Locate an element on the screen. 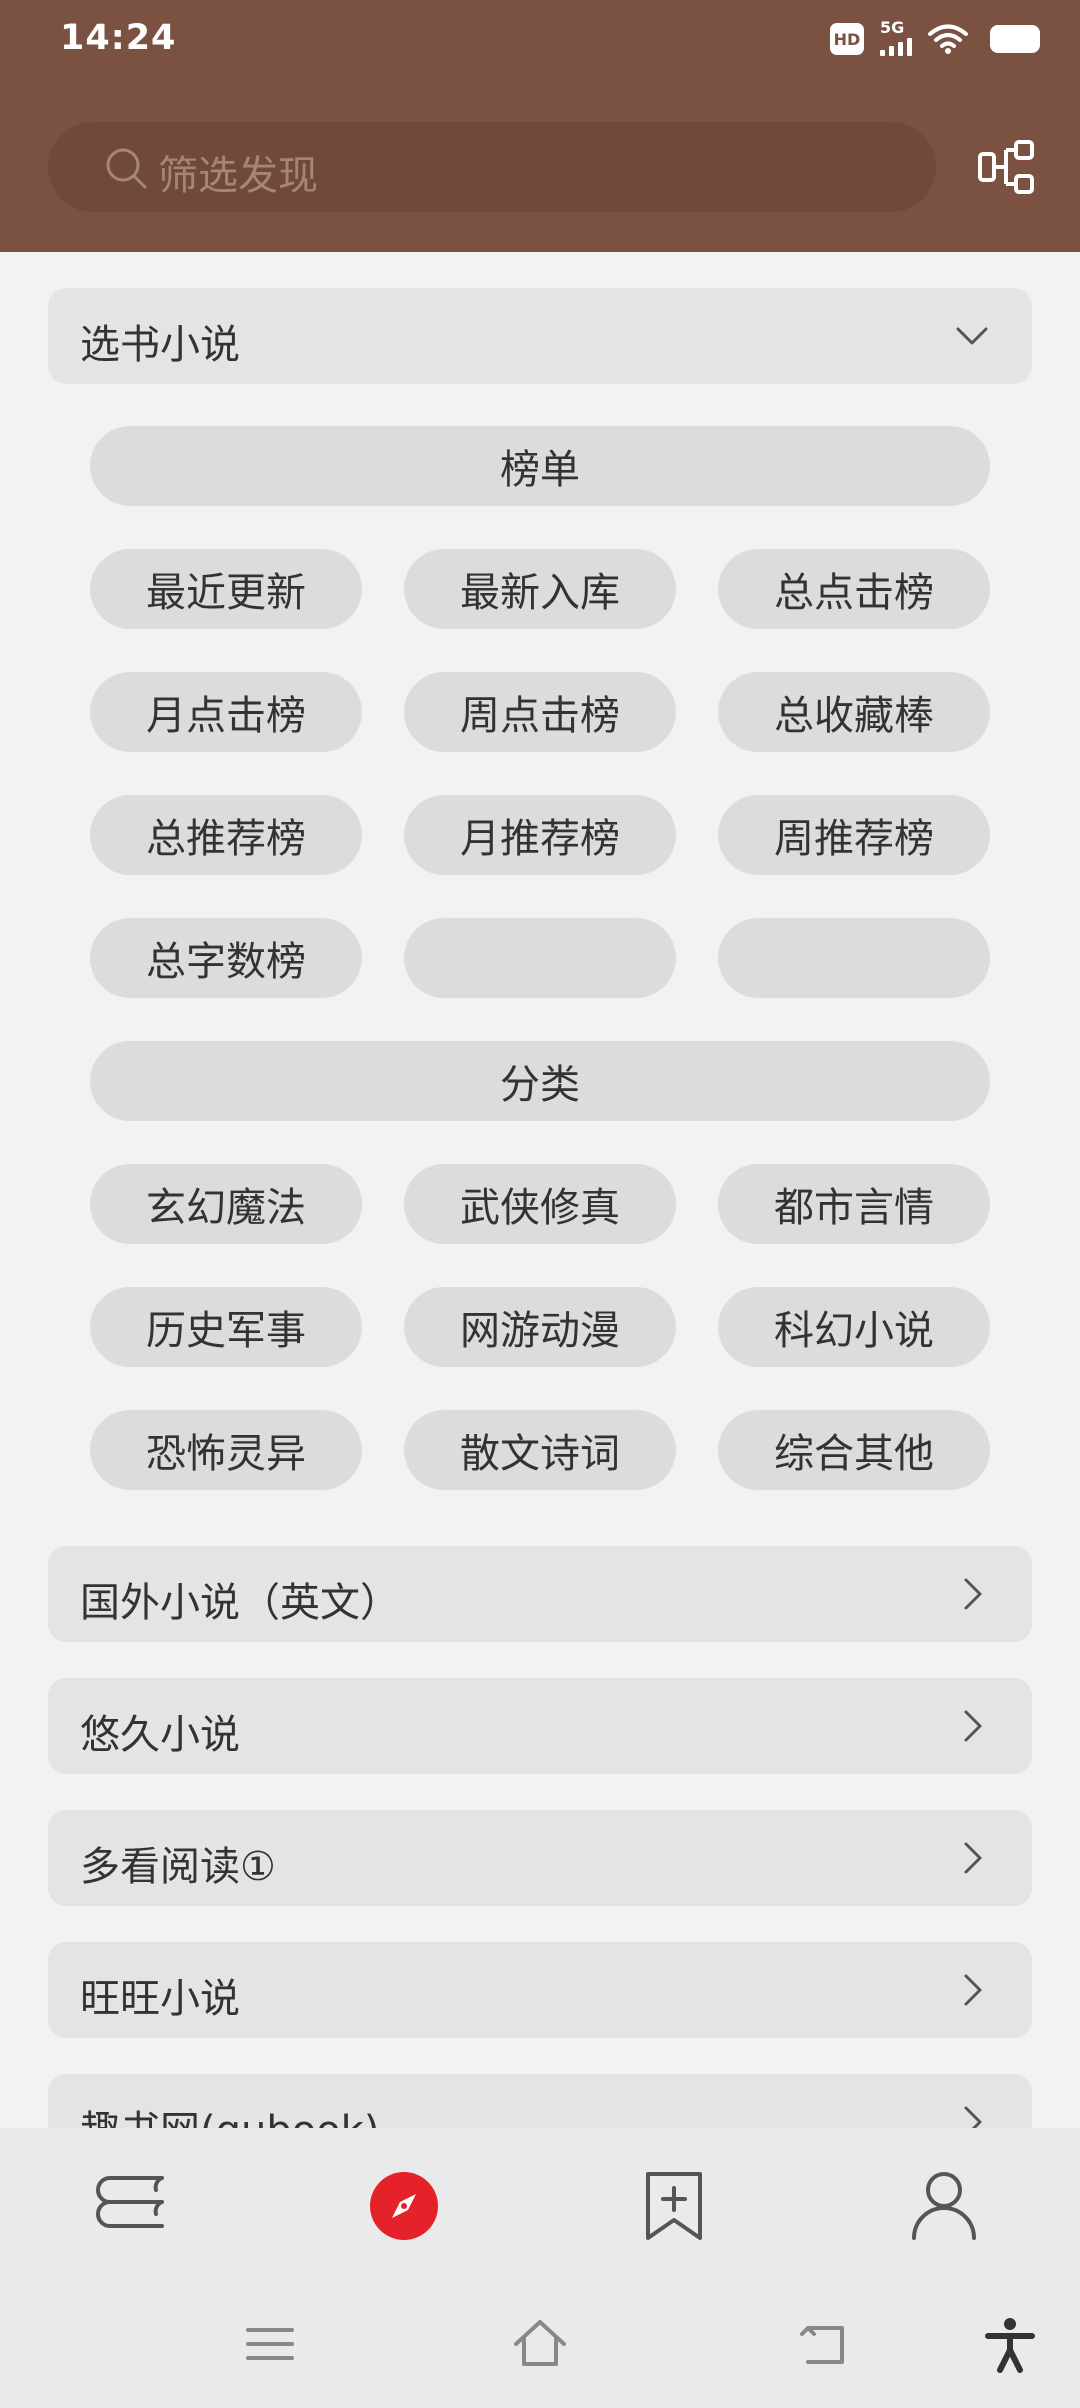 The height and width of the screenshot is (2408, 1080). group-header-expanded: 选书小说 is located at coordinates (540, 336).